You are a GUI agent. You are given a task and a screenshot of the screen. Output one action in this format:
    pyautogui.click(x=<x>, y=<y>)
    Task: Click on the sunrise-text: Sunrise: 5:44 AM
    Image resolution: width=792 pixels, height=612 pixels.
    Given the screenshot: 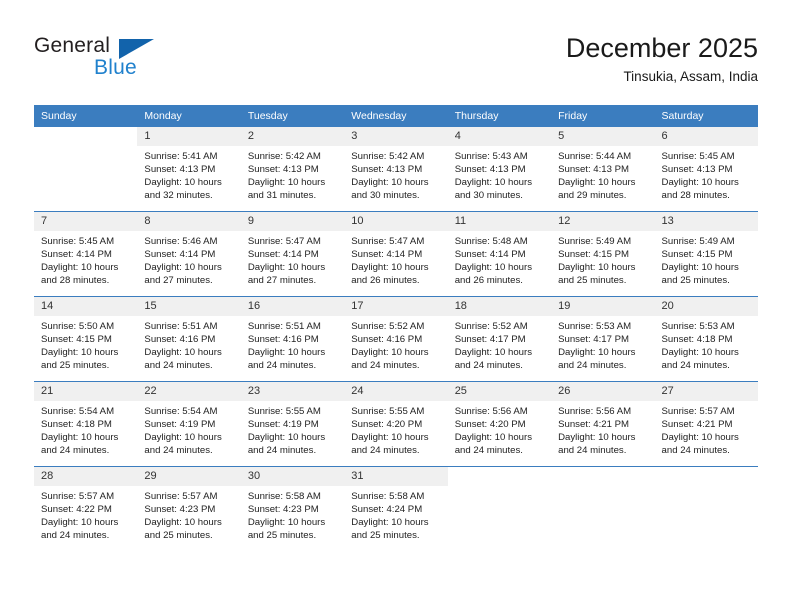 What is the action you would take?
    pyautogui.click(x=595, y=156)
    